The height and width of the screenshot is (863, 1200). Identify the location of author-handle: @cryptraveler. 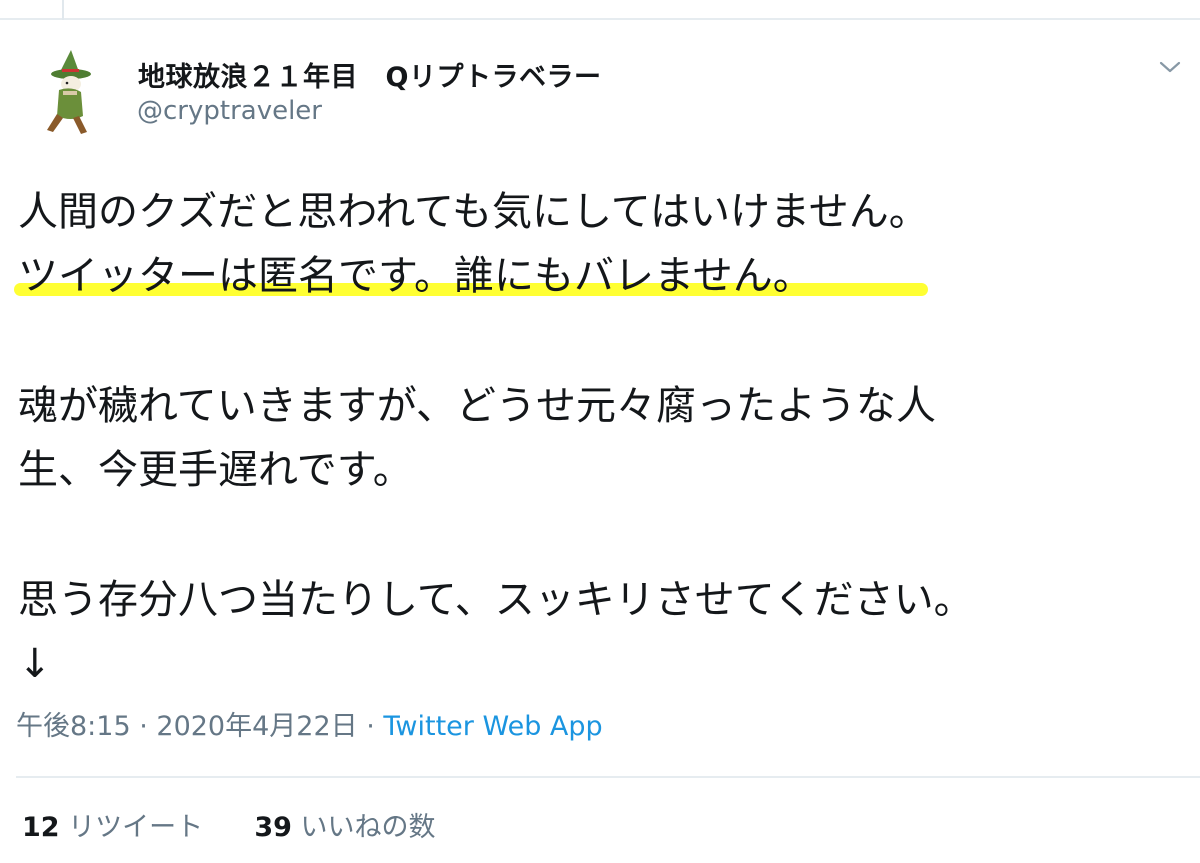
(229, 111).